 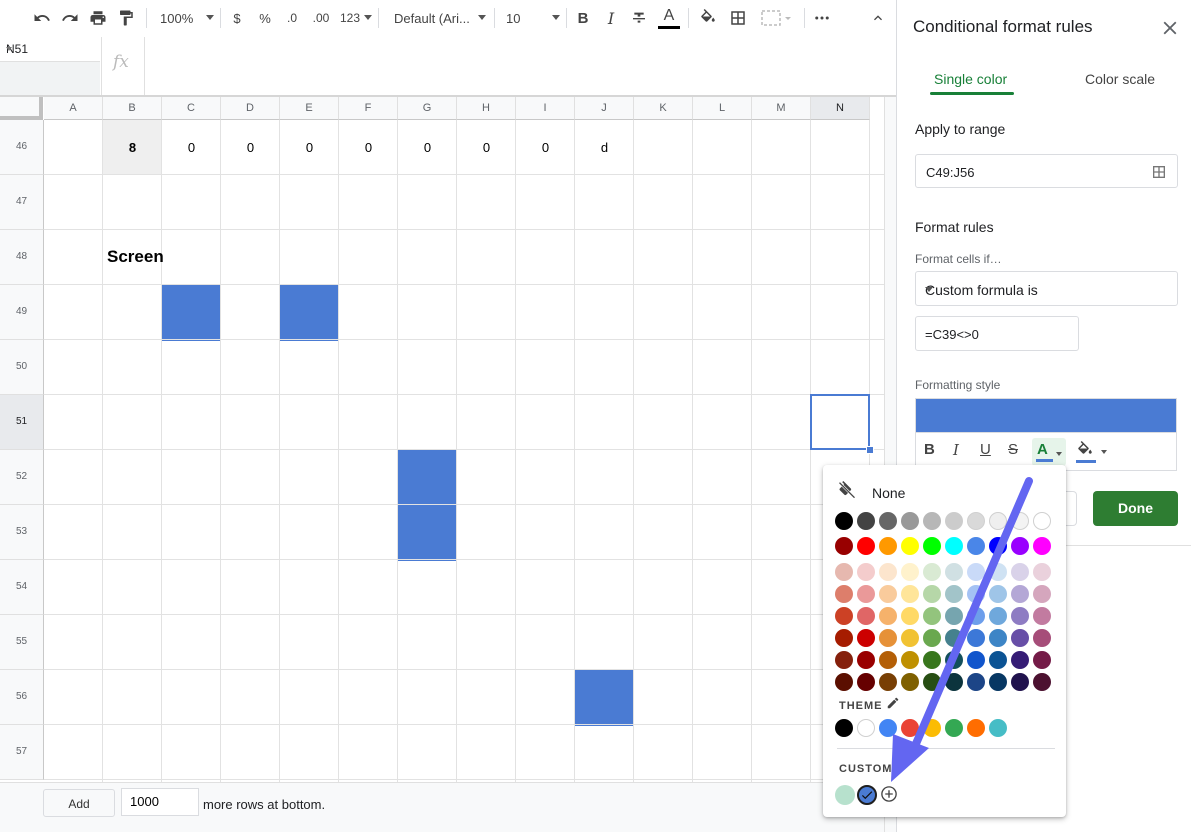 I want to click on select-range-icon, so click(x=1159, y=172).